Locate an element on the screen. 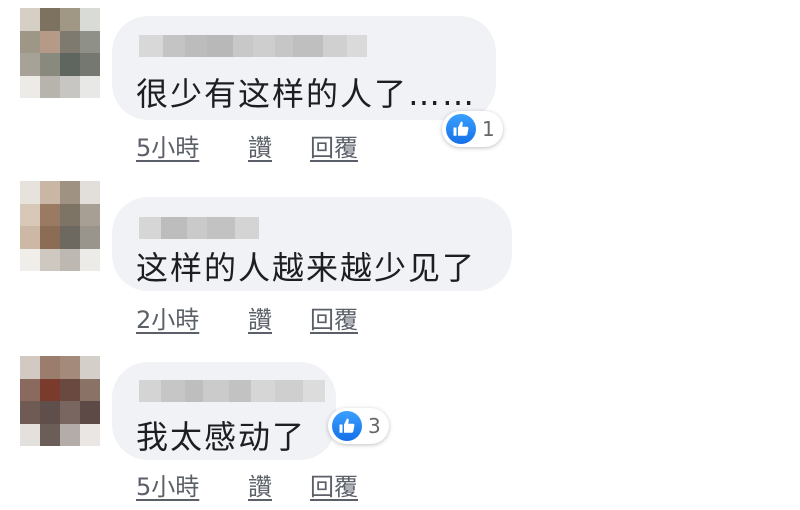 The height and width of the screenshot is (510, 800). comment-text: 我太感动了 is located at coordinates (221, 437).